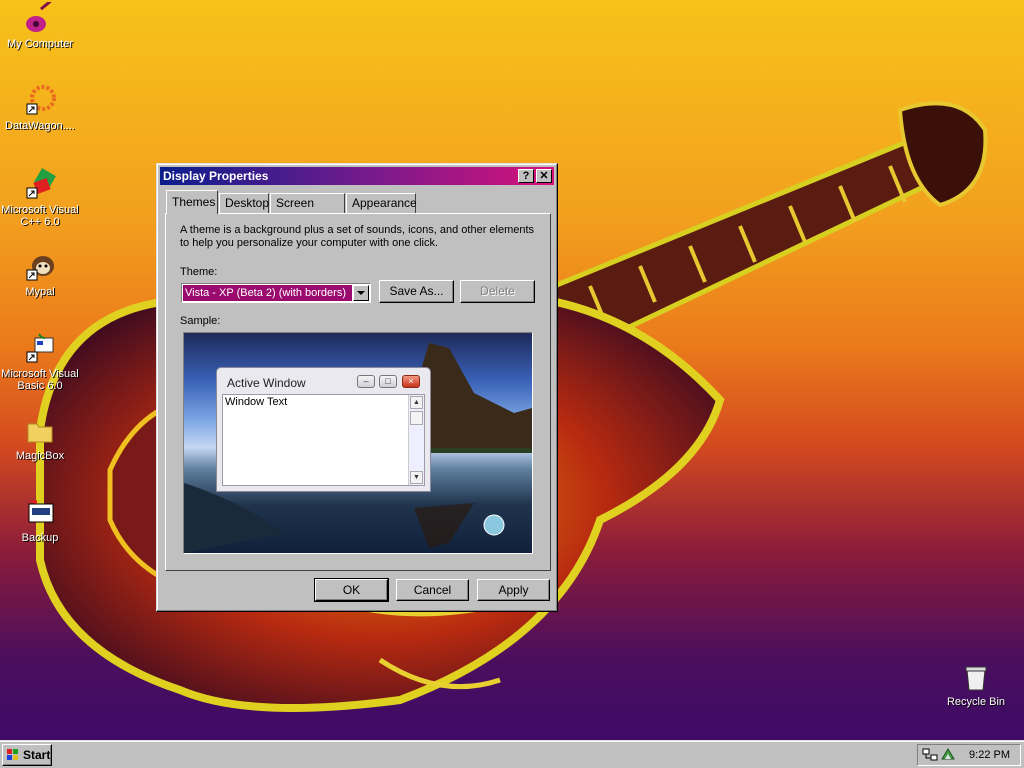  I want to click on visual-basic-shortcut-icon, so click(40, 349).